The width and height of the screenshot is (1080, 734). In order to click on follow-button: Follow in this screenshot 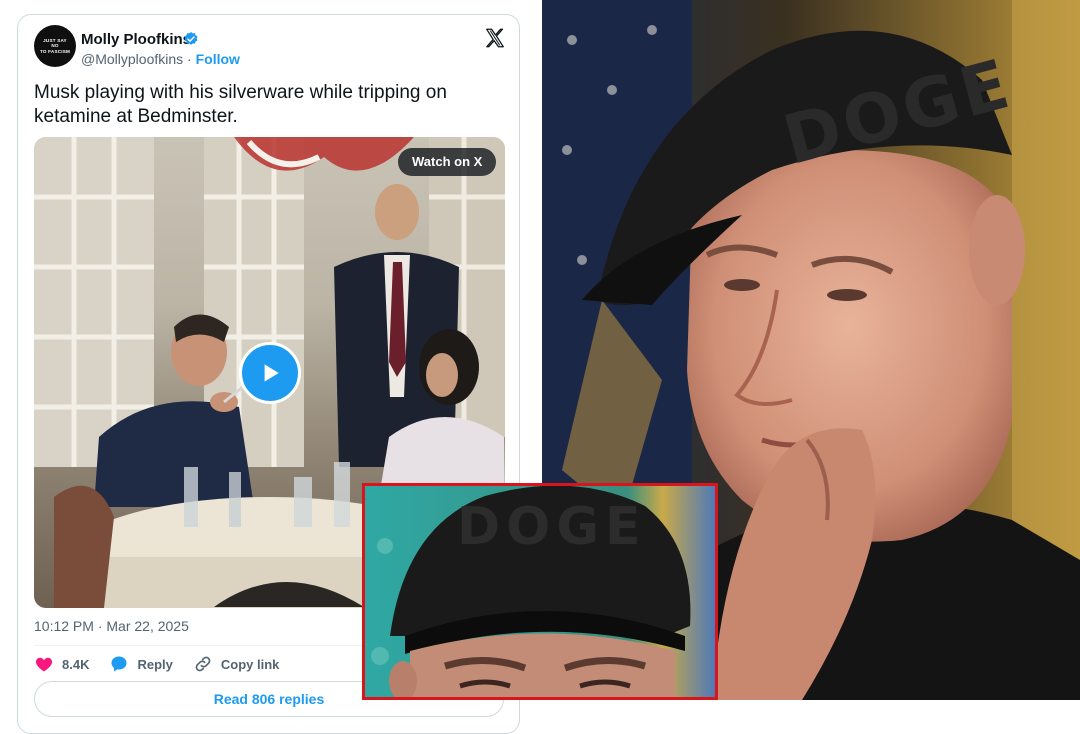, I will do `click(218, 59)`.